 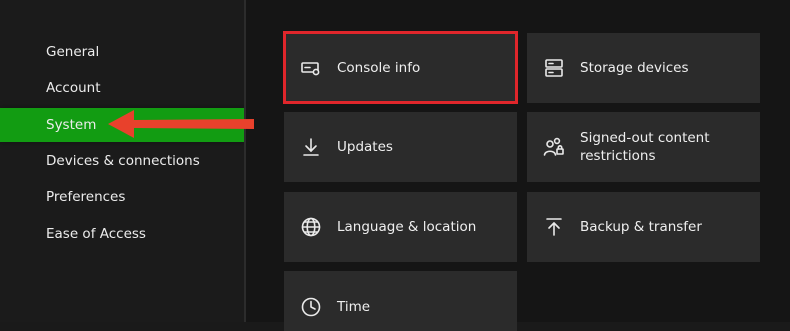 I want to click on tile-label: Language & location, so click(x=407, y=227).